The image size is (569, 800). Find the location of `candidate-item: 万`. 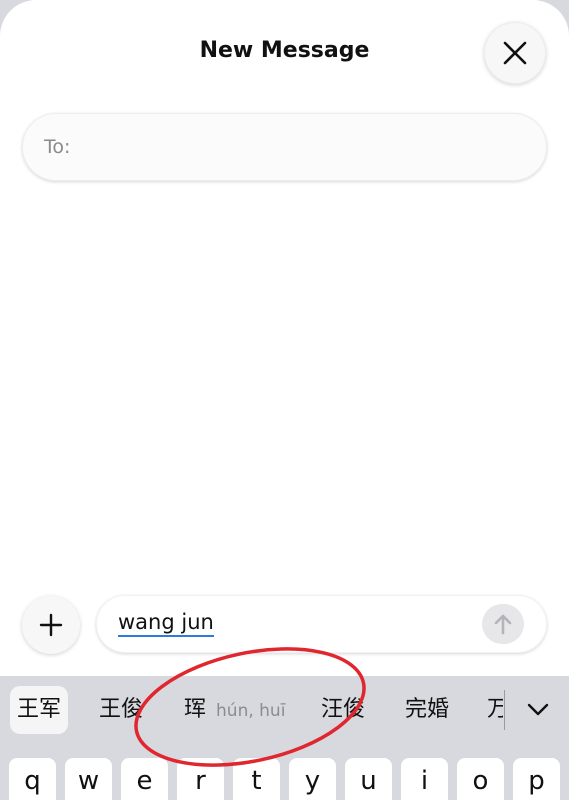

candidate-item: 万 is located at coordinates (495, 710).